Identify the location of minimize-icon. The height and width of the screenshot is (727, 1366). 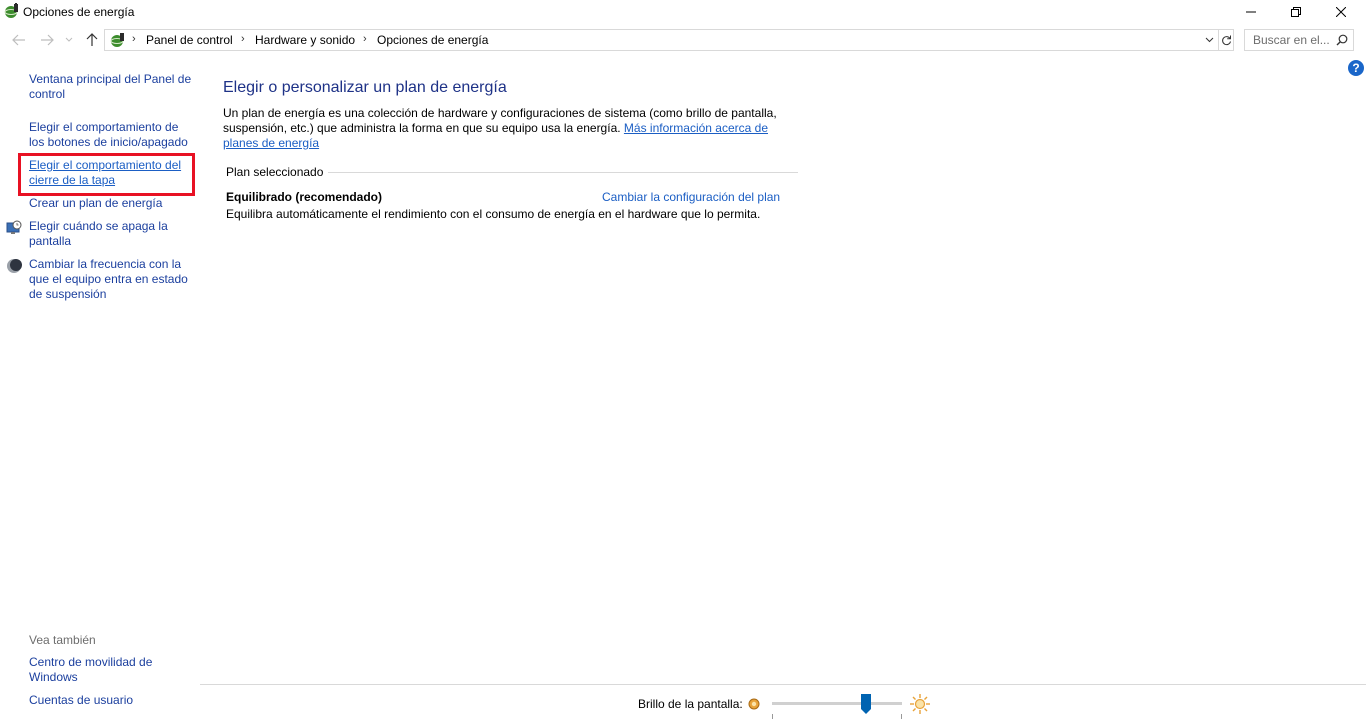
(1251, 12).